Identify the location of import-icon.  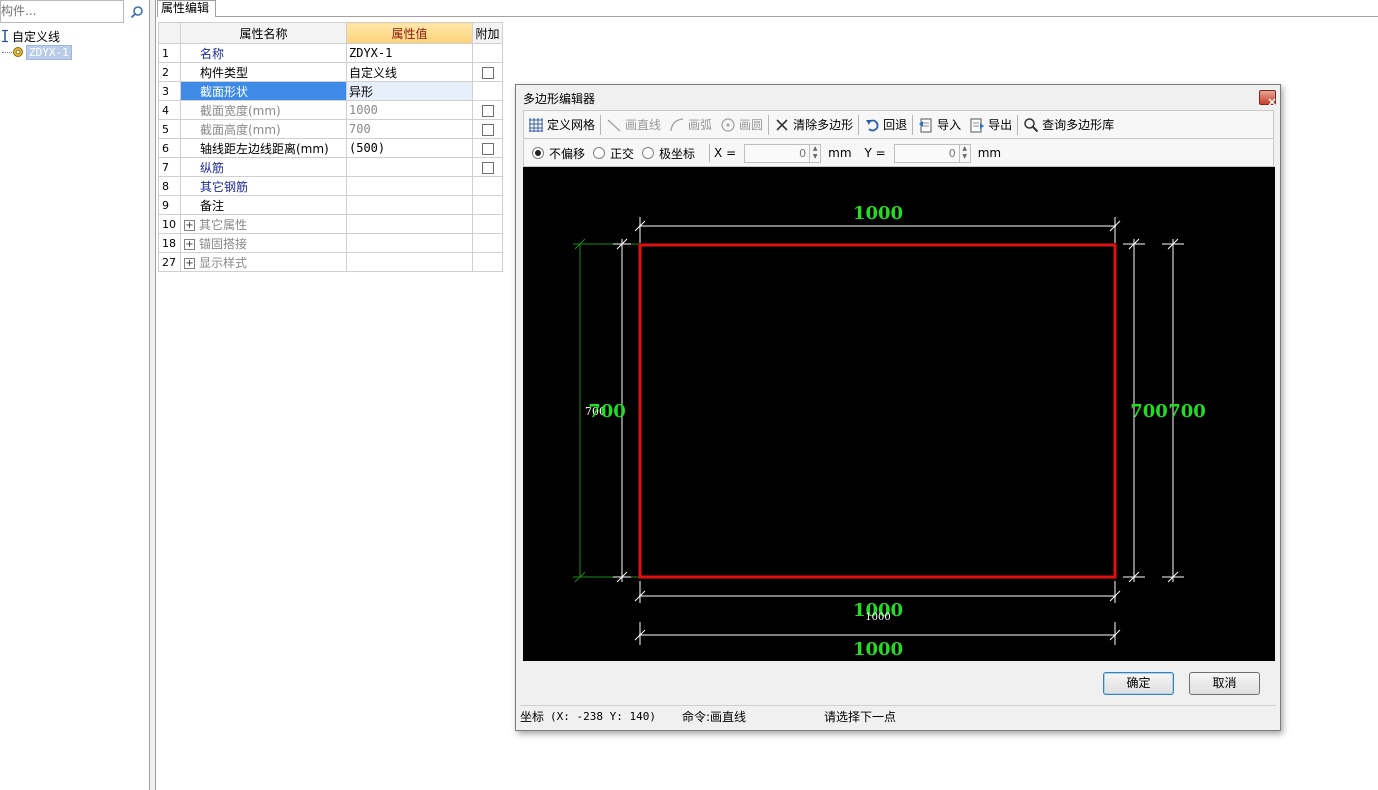
(925, 125).